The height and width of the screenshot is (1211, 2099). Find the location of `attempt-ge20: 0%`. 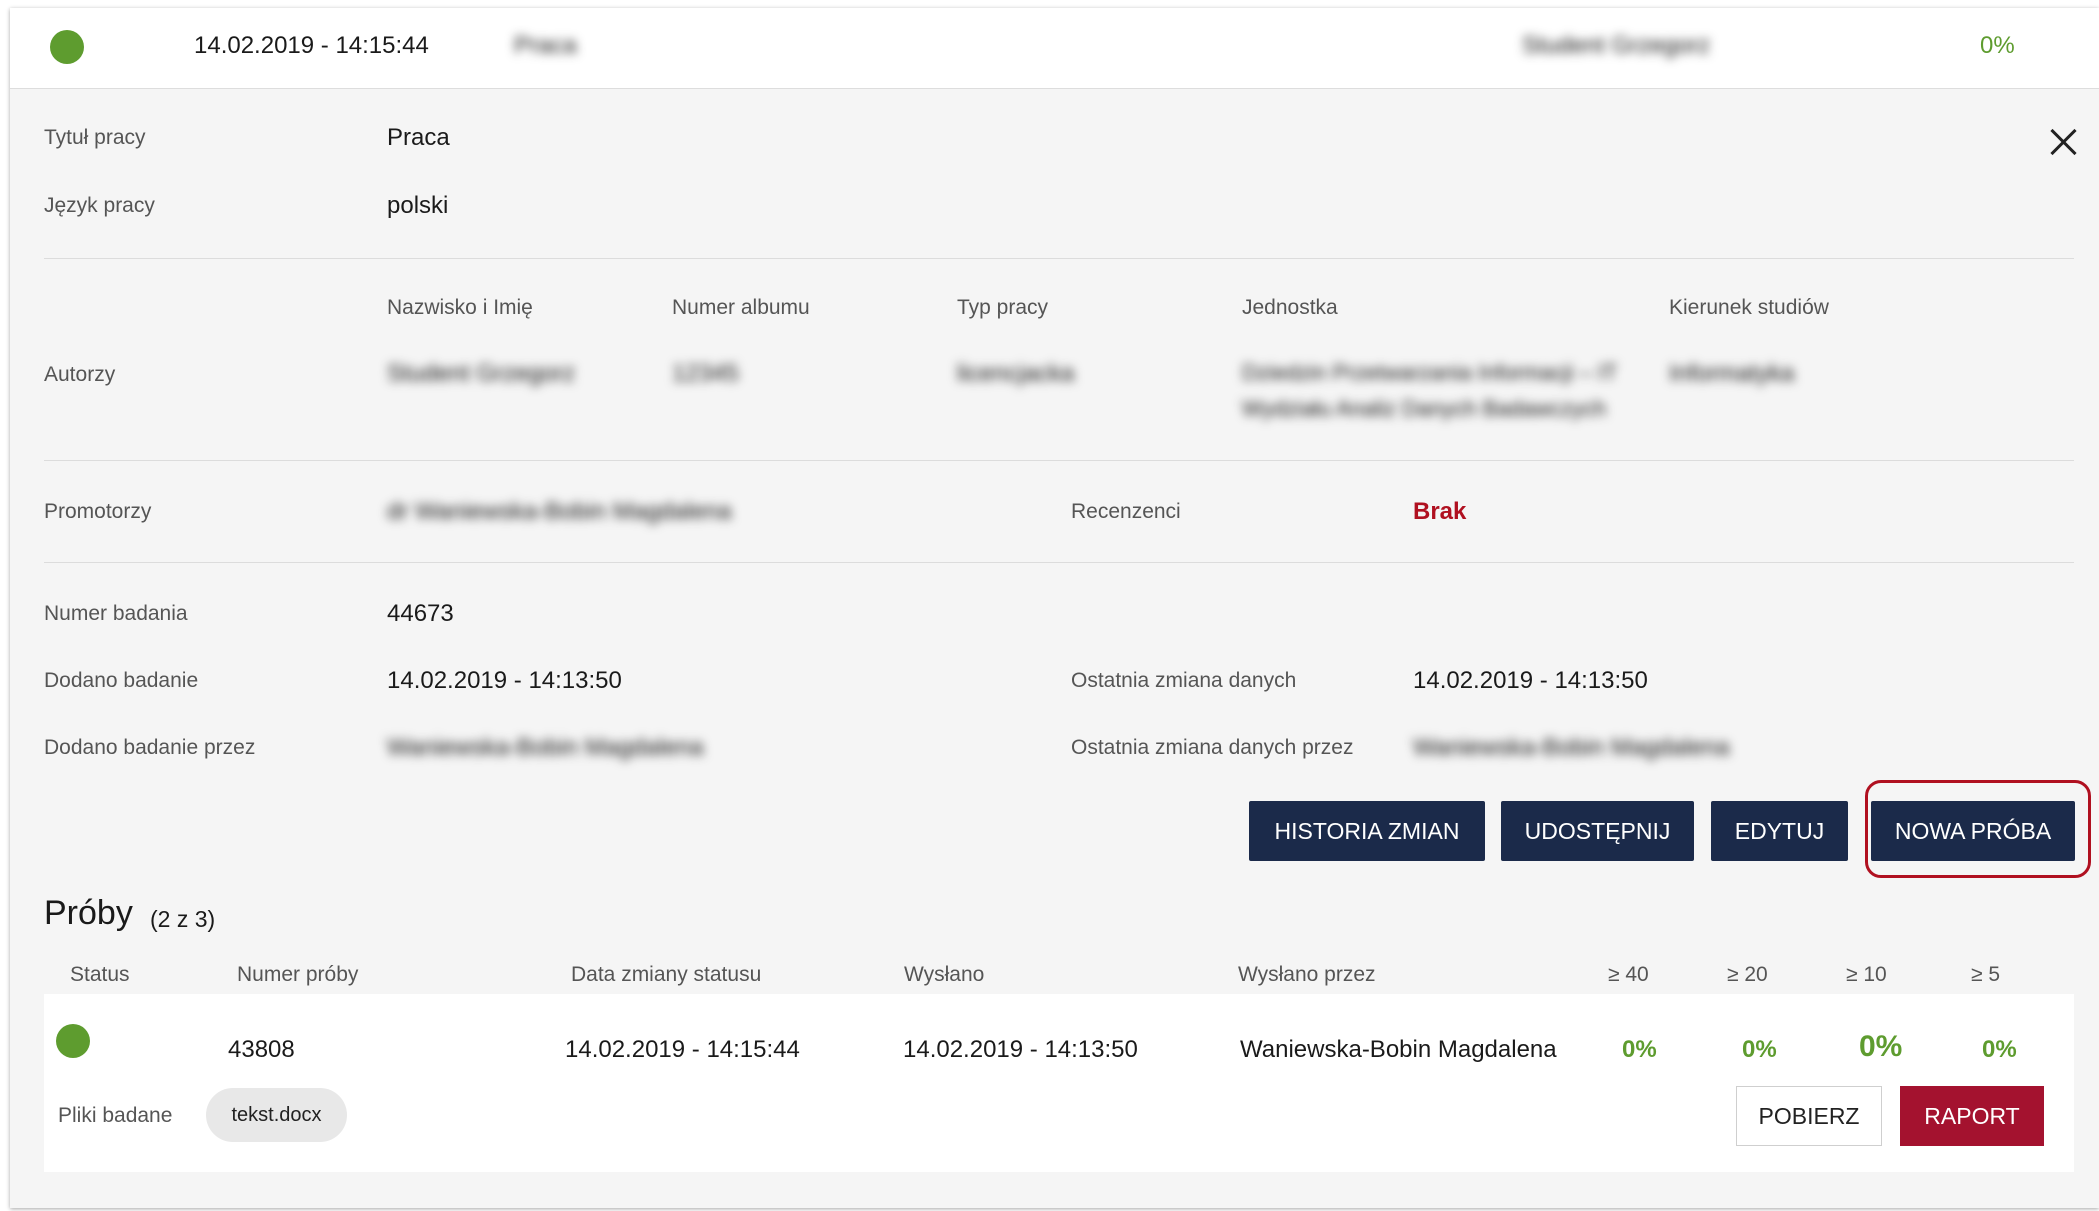

attempt-ge20: 0% is located at coordinates (1759, 1049).